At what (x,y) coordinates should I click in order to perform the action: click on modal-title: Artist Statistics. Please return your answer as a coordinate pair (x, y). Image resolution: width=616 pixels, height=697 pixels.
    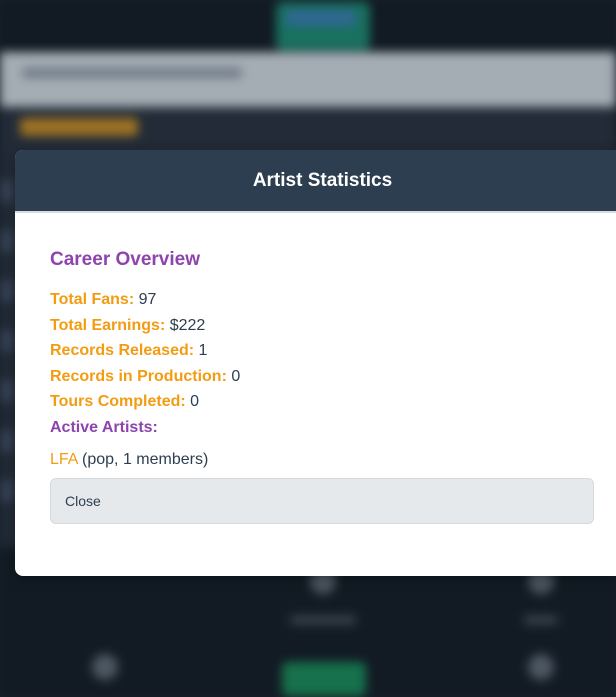
    Looking at the image, I should click on (322, 180).